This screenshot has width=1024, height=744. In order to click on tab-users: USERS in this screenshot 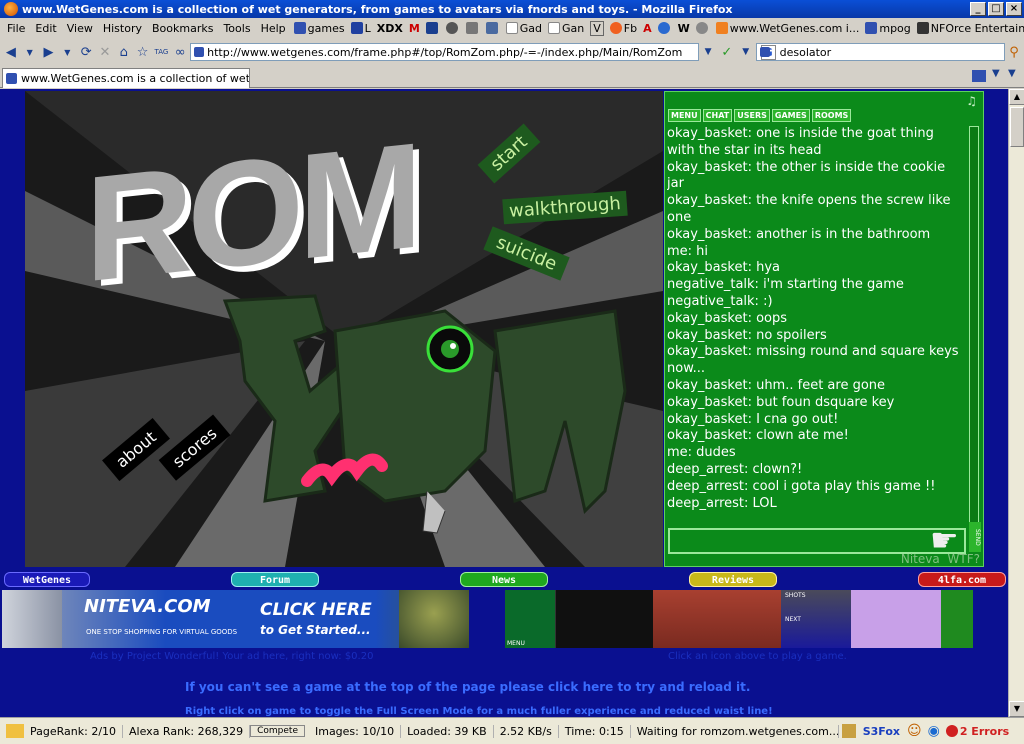, I will do `click(752, 115)`.